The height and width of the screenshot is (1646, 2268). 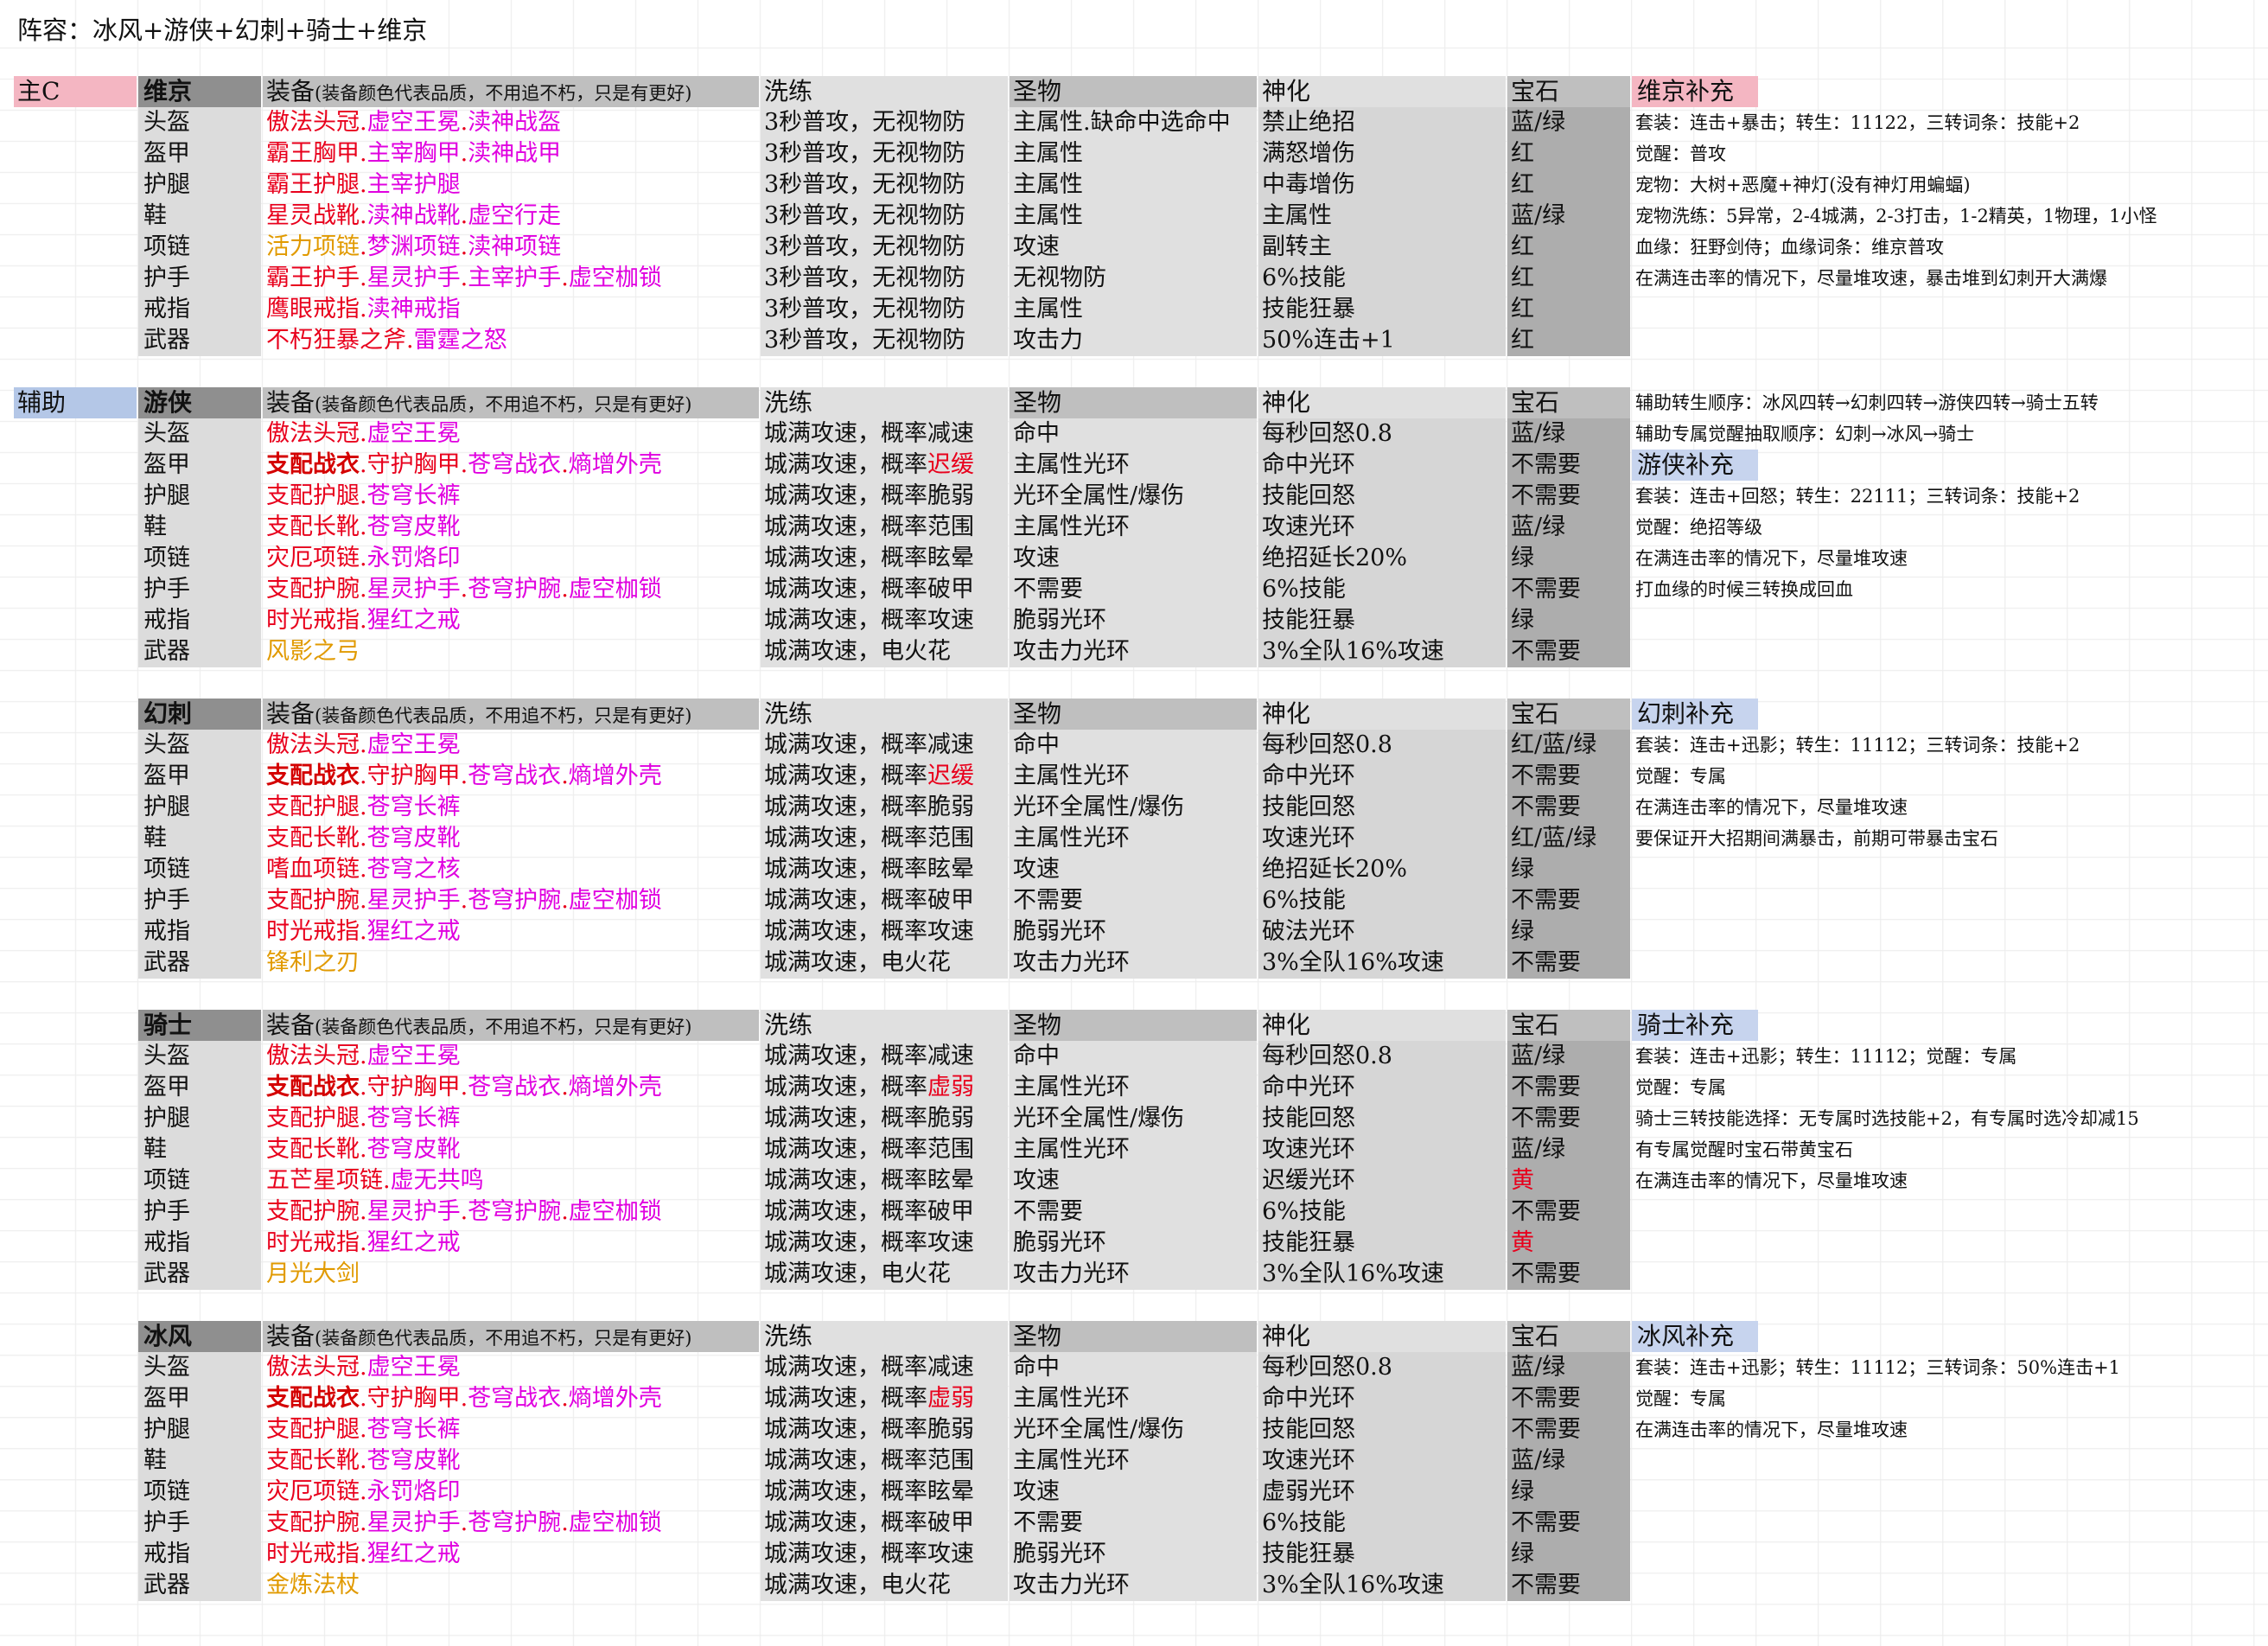 I want to click on refine-cell: 城满攻速，概率眩晕, so click(x=884, y=1493).